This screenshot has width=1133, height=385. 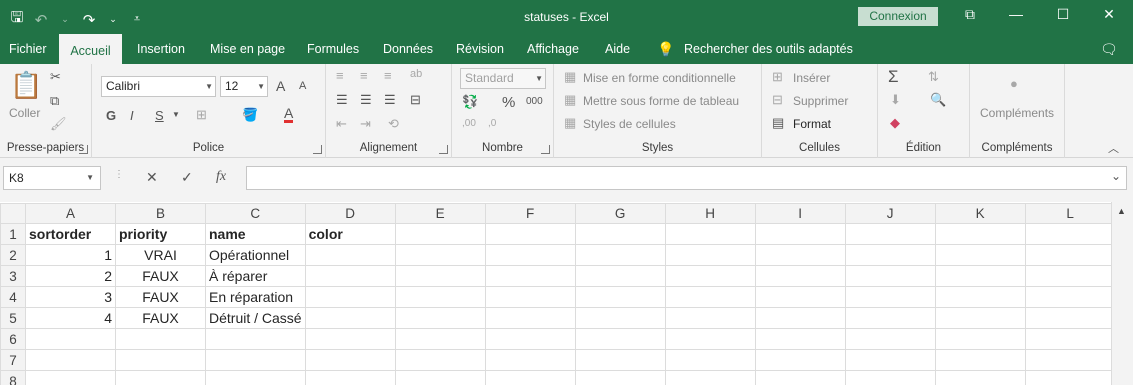 What do you see at coordinates (1122, 293) in the screenshot?
I see `vertical-scrollbar: ▲` at bounding box center [1122, 293].